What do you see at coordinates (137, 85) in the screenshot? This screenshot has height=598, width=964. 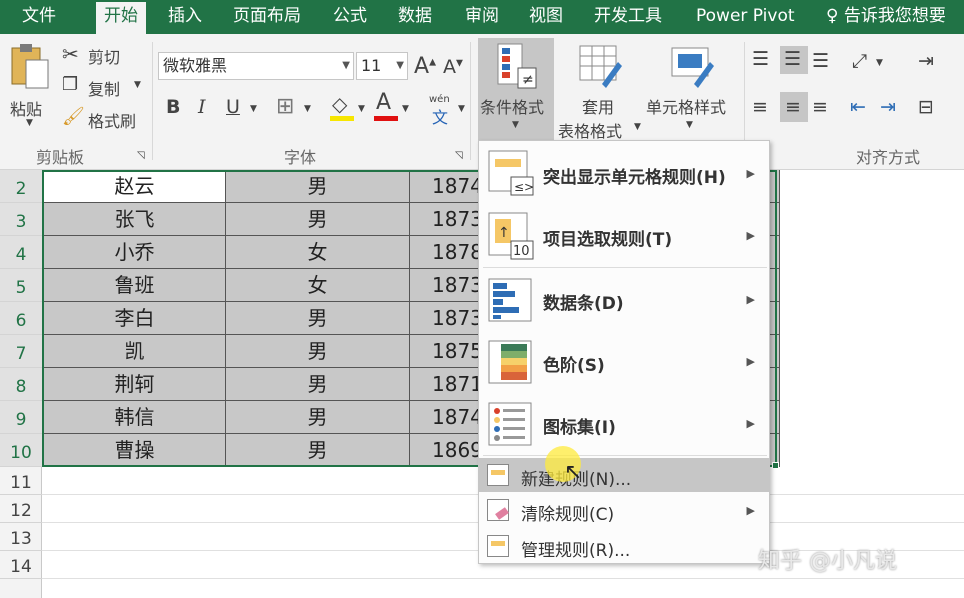 I see `copy-dropdown-icon: ▼` at bounding box center [137, 85].